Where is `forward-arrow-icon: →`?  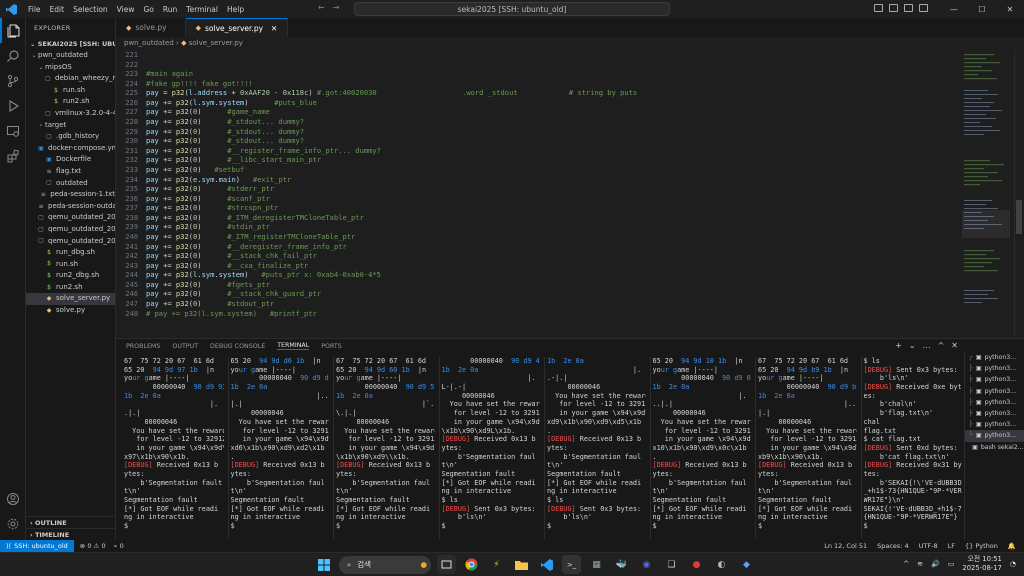 forward-arrow-icon: → is located at coordinates (336, 7).